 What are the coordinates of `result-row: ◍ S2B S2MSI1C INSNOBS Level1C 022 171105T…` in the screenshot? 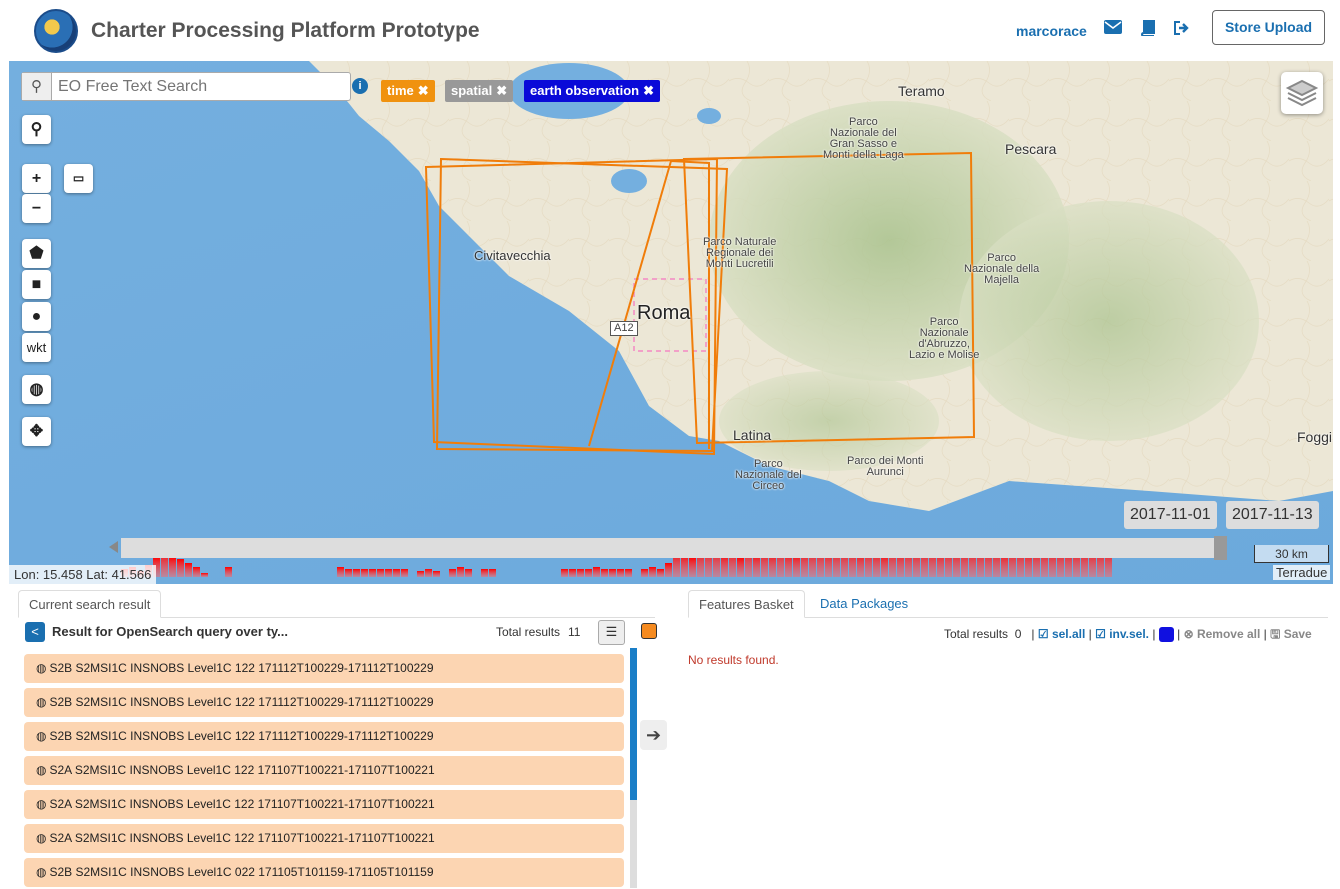 It's located at (324, 872).